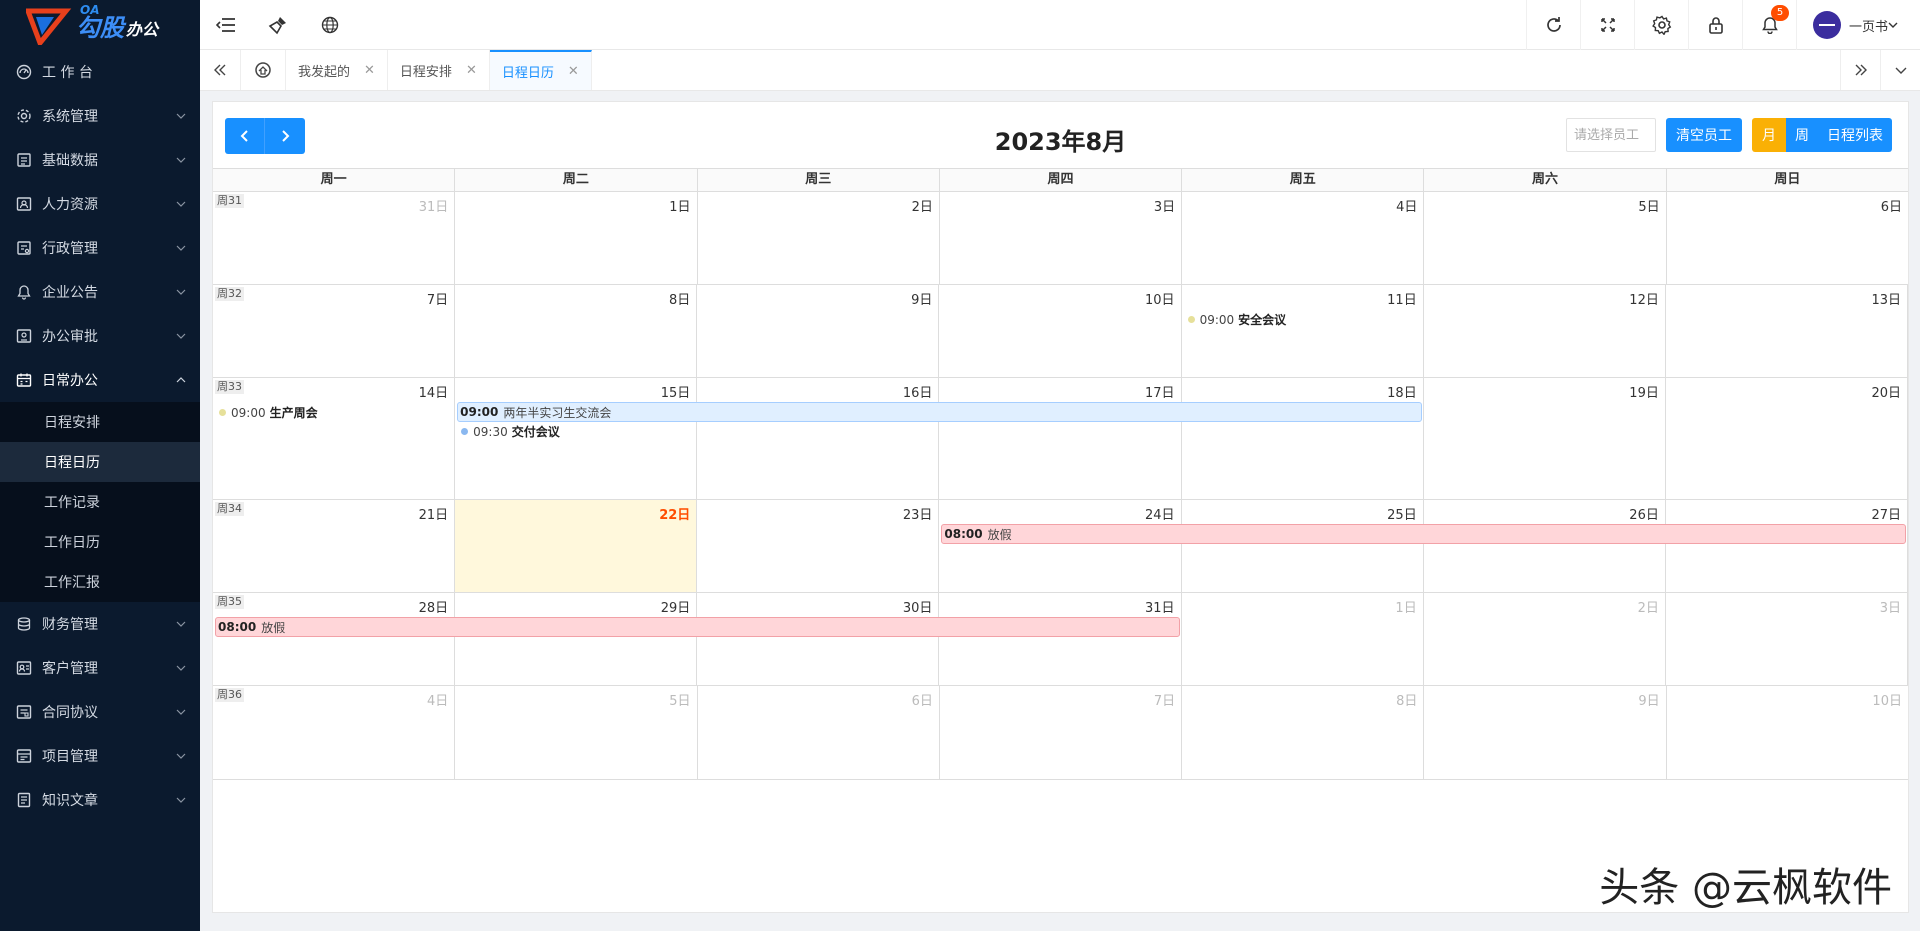  I want to click on tabs-more-chevron-down-icon, so click(1900, 70).